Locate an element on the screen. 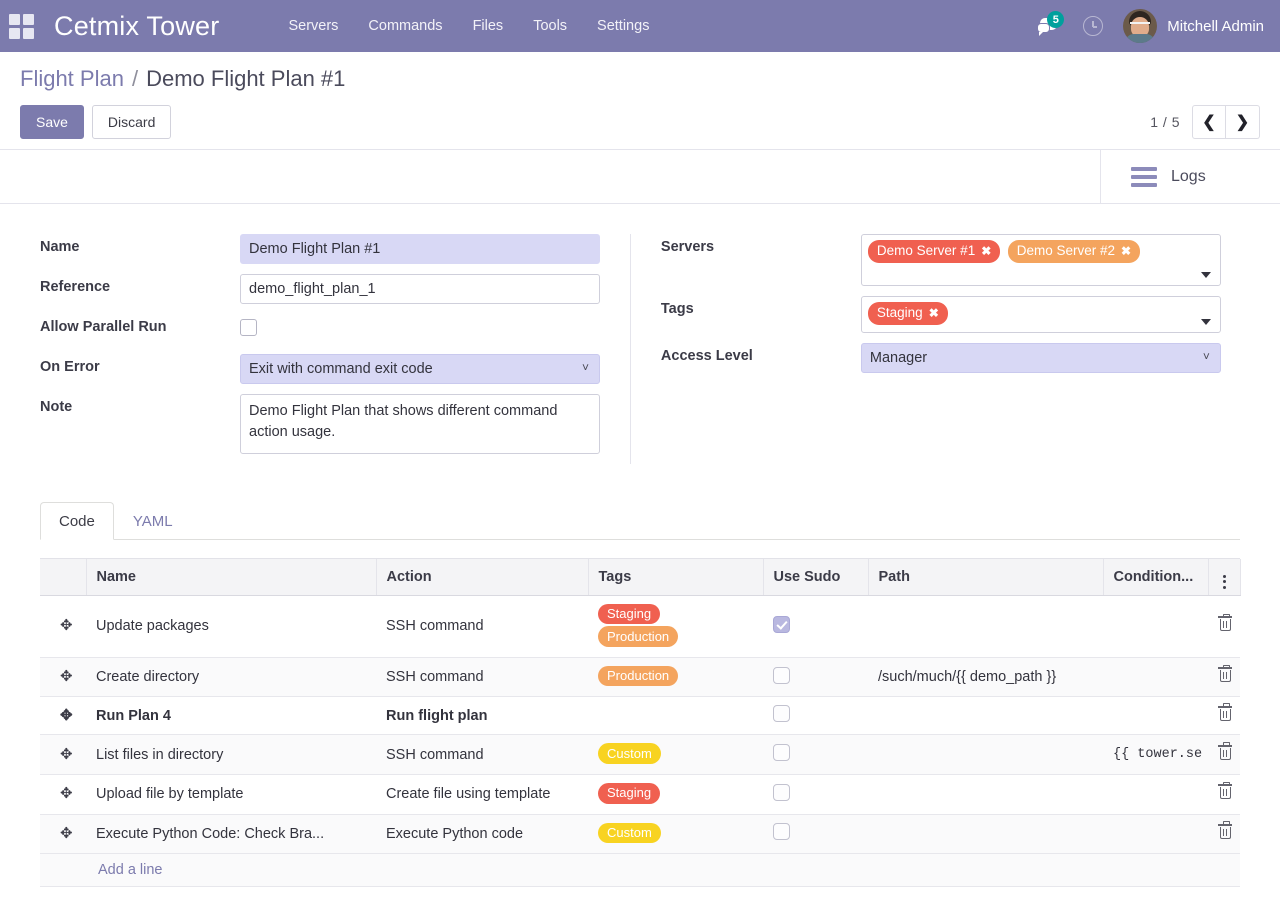 The image size is (1280, 916). row-condition: {{ tower.se is located at coordinates (1155, 754).